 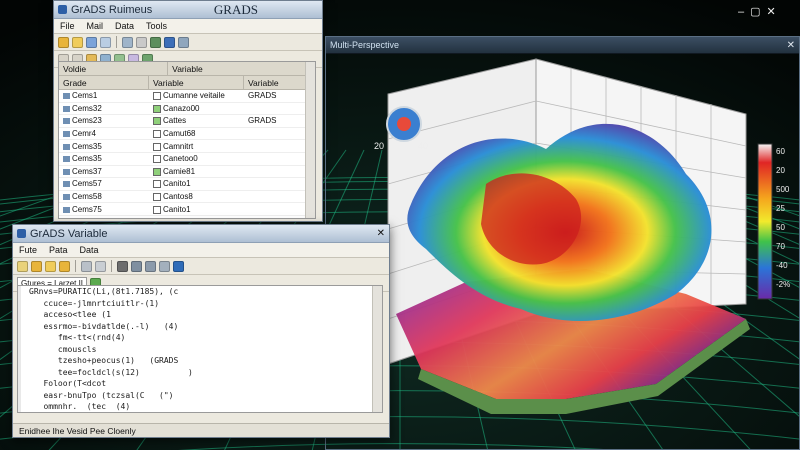 What do you see at coordinates (780, 227) in the screenshot?
I see `colorbar-tick-label: 50` at bounding box center [780, 227].